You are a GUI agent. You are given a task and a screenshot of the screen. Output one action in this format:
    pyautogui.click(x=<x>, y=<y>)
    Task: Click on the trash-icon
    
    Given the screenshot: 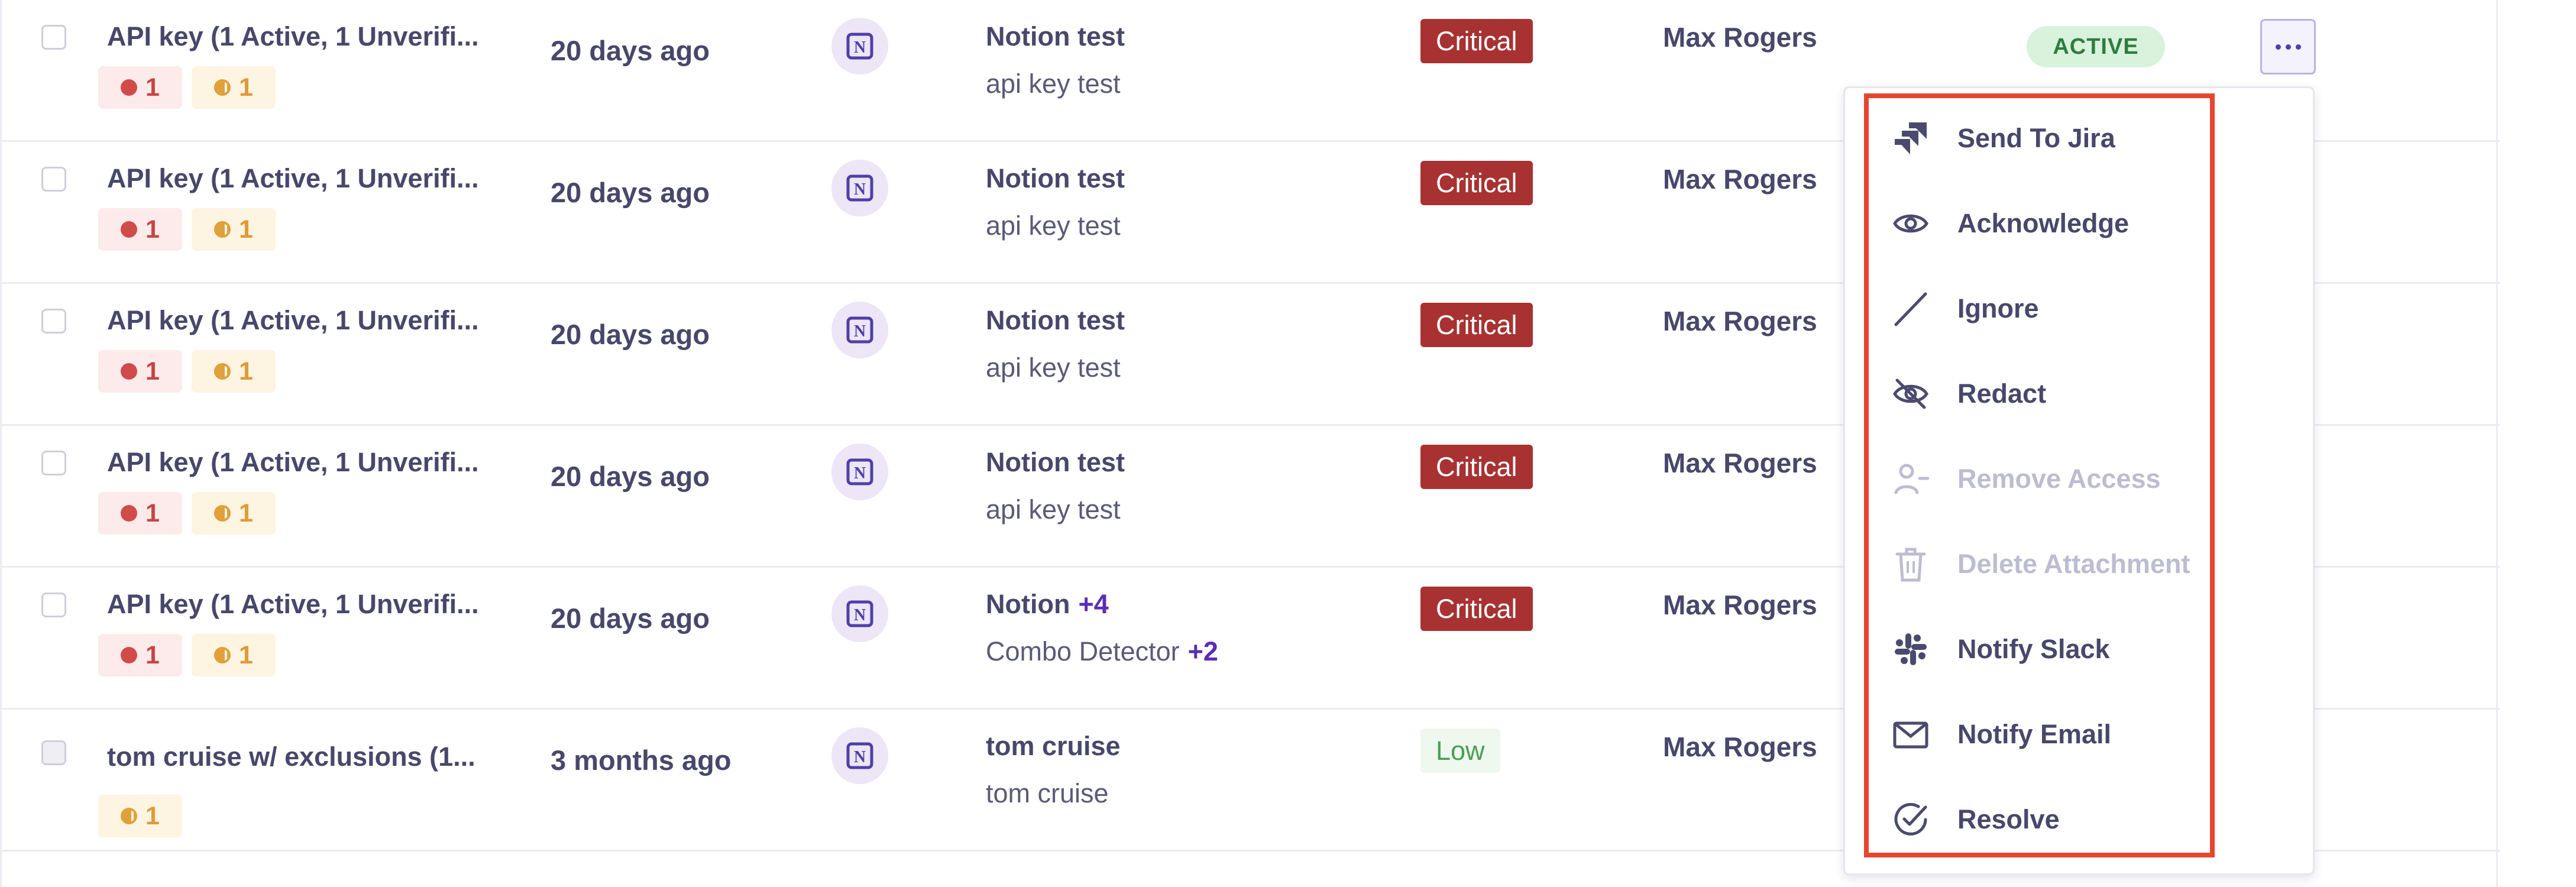 What is the action you would take?
    pyautogui.click(x=1911, y=565)
    